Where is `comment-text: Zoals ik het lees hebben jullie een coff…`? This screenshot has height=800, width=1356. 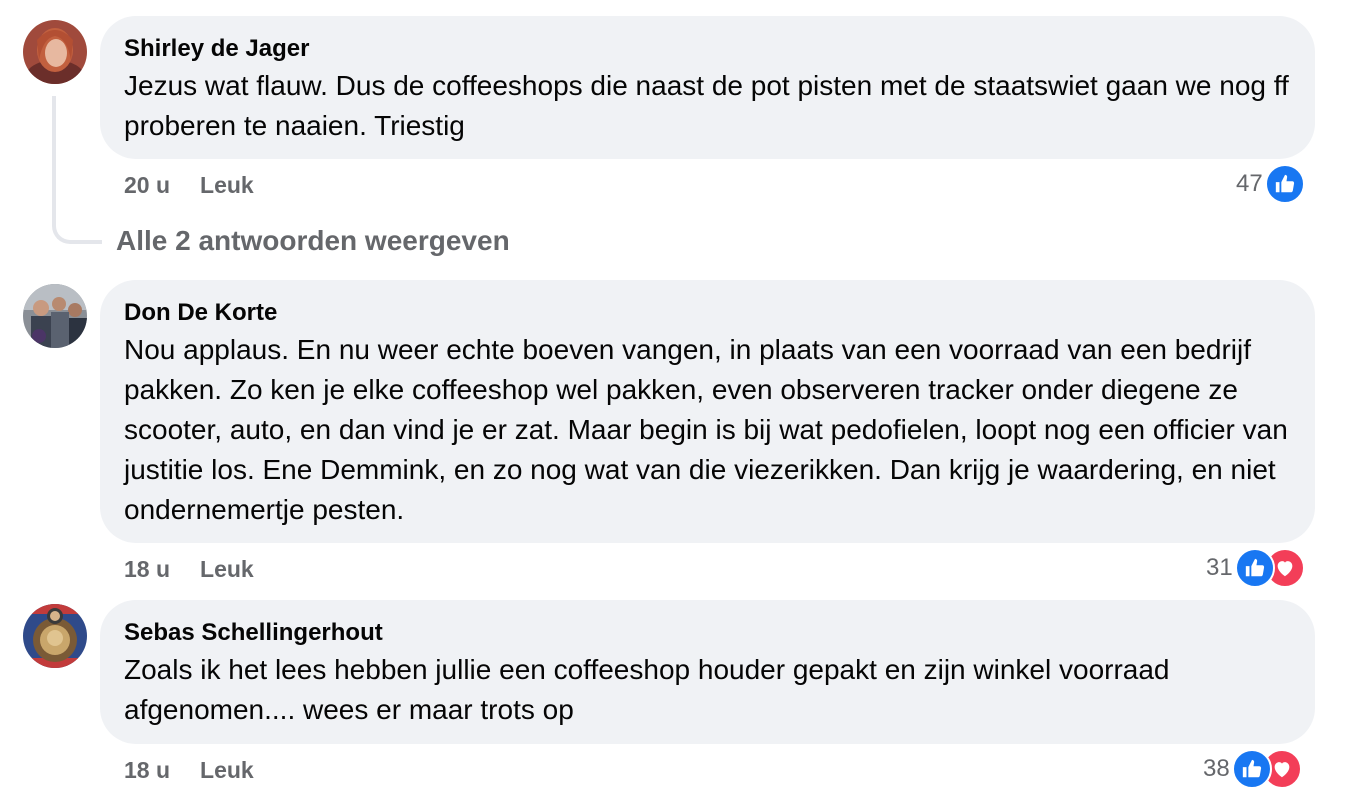 comment-text: Zoals ik het lees hebben jullie een coff… is located at coordinates (647, 689).